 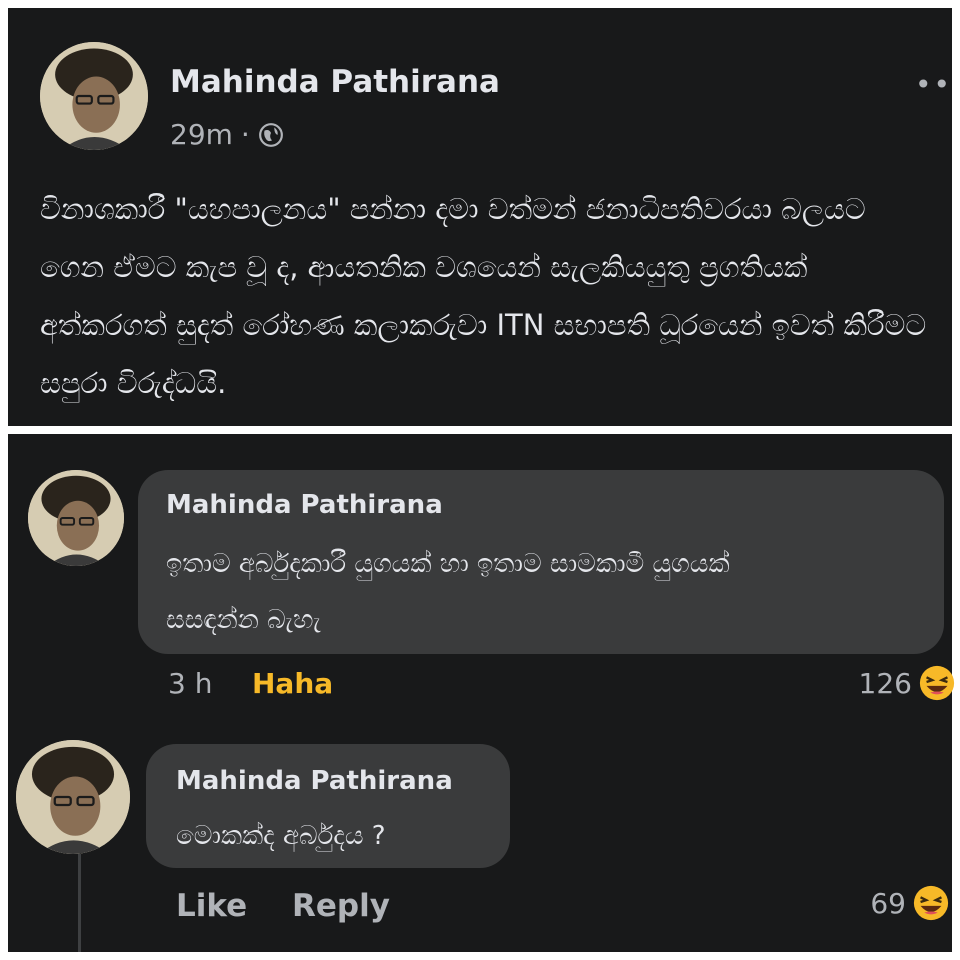 What do you see at coordinates (190, 683) in the screenshot?
I see `comment-timestamp: 3 h` at bounding box center [190, 683].